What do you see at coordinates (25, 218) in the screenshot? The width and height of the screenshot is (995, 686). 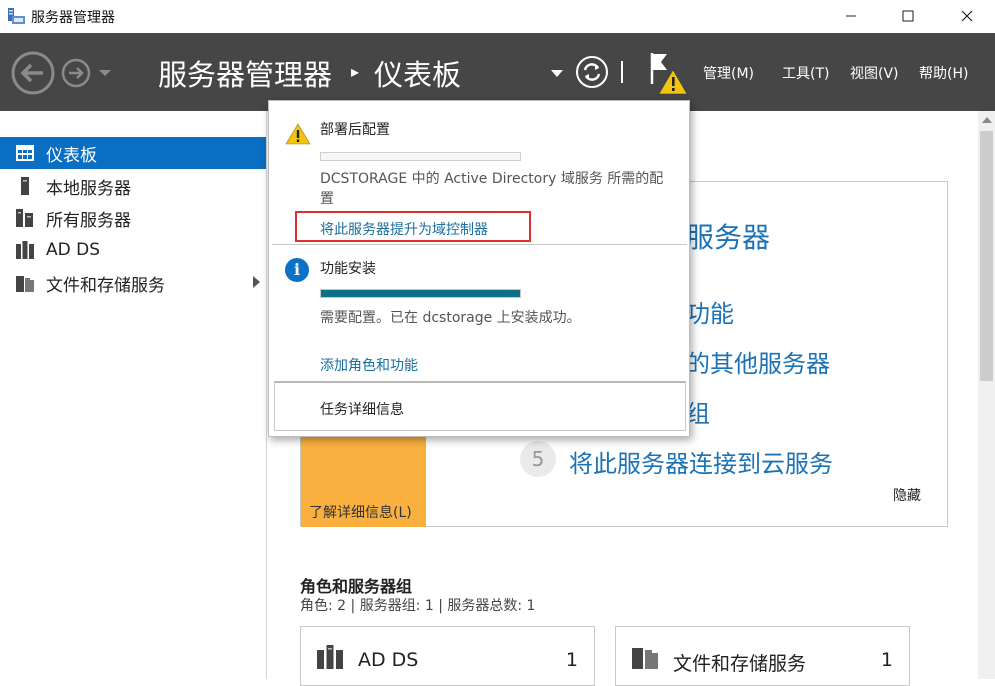 I see `all-servers-icon` at bounding box center [25, 218].